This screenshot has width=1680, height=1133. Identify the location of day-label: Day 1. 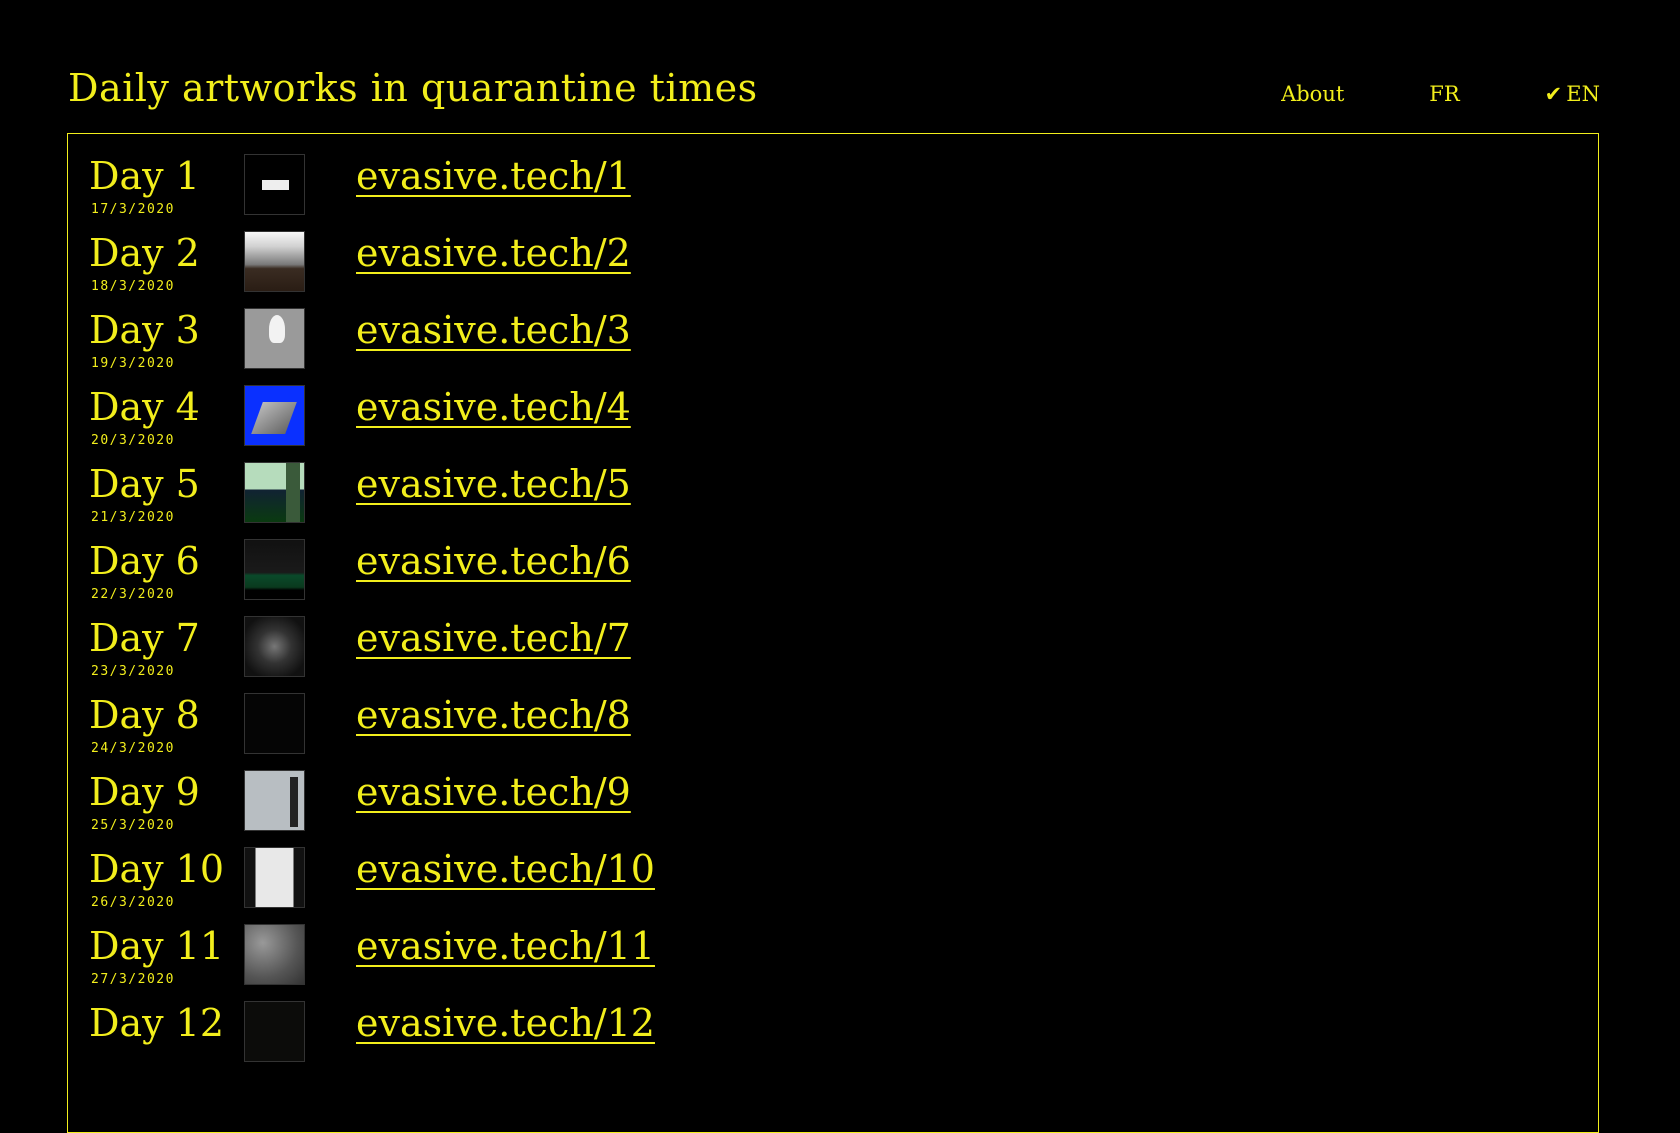
(144, 176).